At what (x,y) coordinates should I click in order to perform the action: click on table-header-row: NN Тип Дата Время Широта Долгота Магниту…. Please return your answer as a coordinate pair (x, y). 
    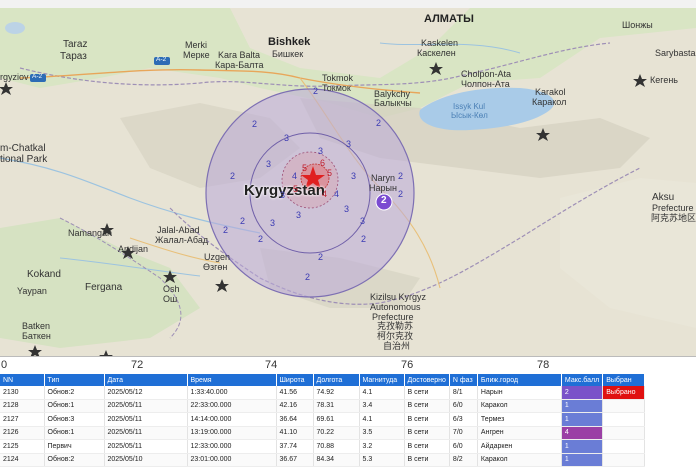
    Looking at the image, I should click on (323, 380).